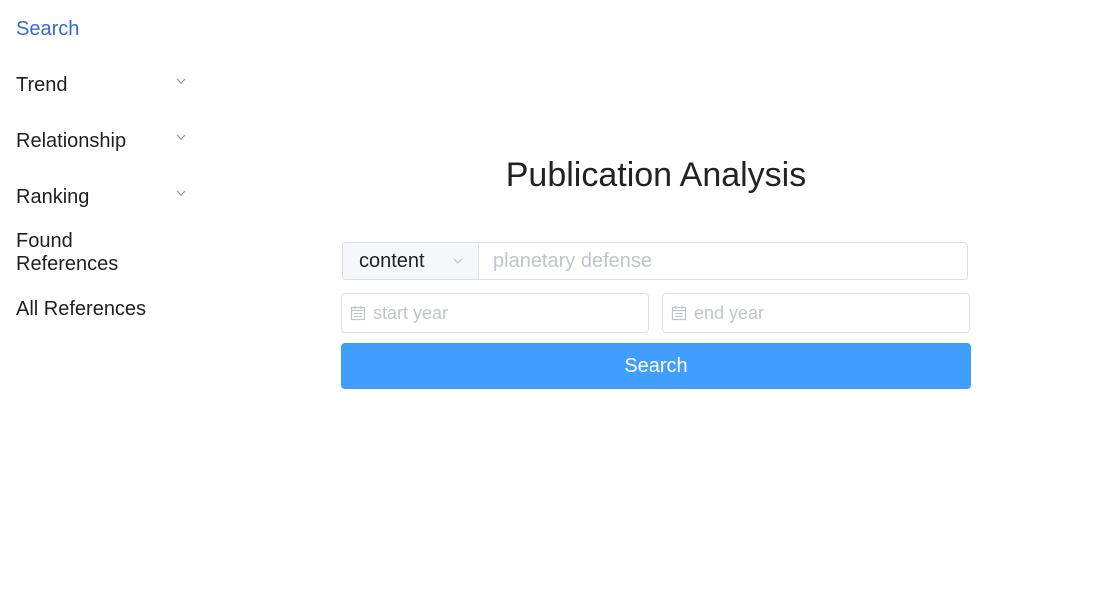  Describe the element at coordinates (830, 313) in the screenshot. I see `end-year-input` at that location.